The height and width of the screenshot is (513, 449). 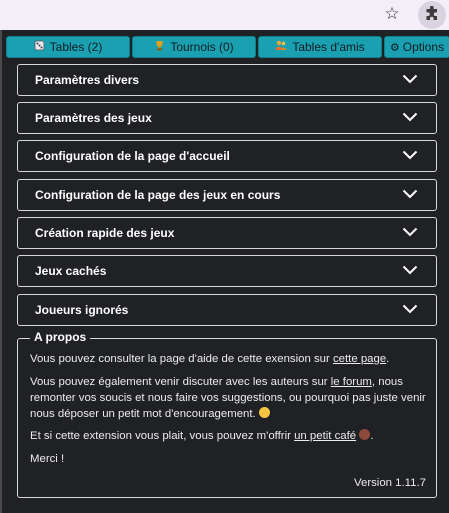 I want to click on section-label: Configuration de la page d'accueil, so click(x=132, y=156).